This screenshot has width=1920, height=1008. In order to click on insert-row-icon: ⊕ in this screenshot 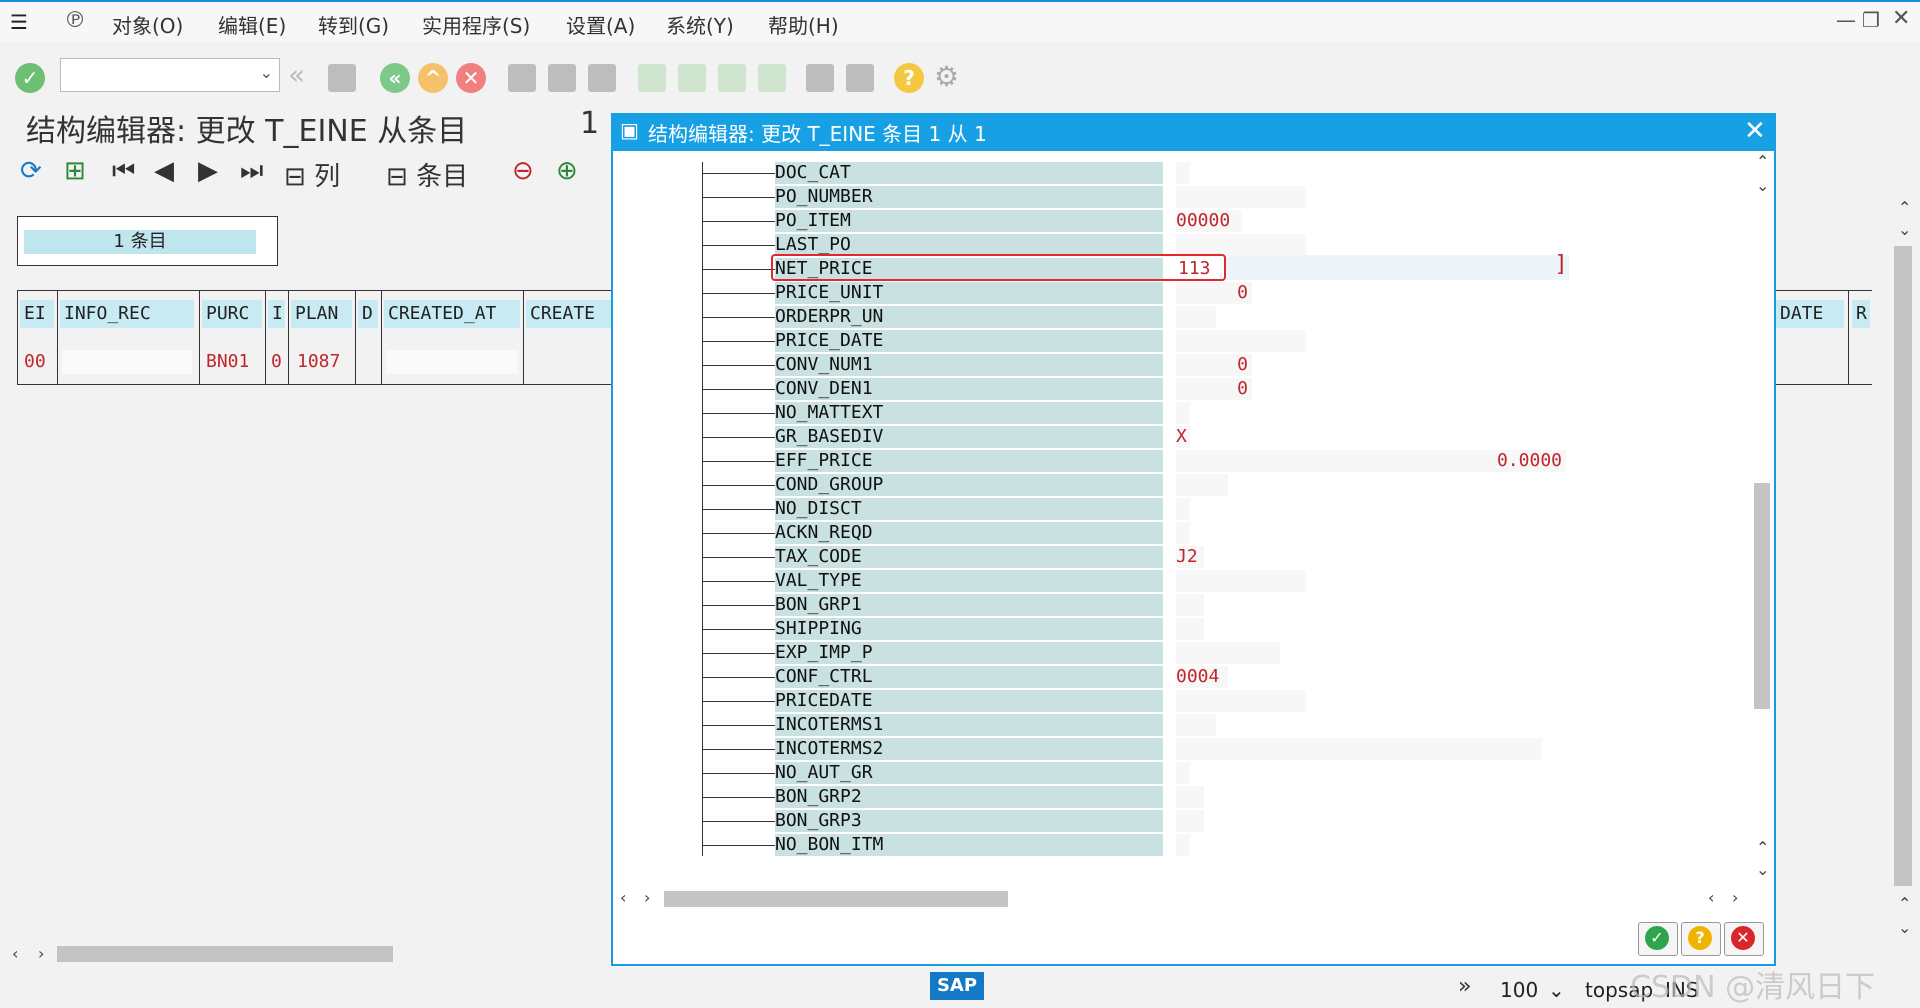, I will do `click(567, 171)`.